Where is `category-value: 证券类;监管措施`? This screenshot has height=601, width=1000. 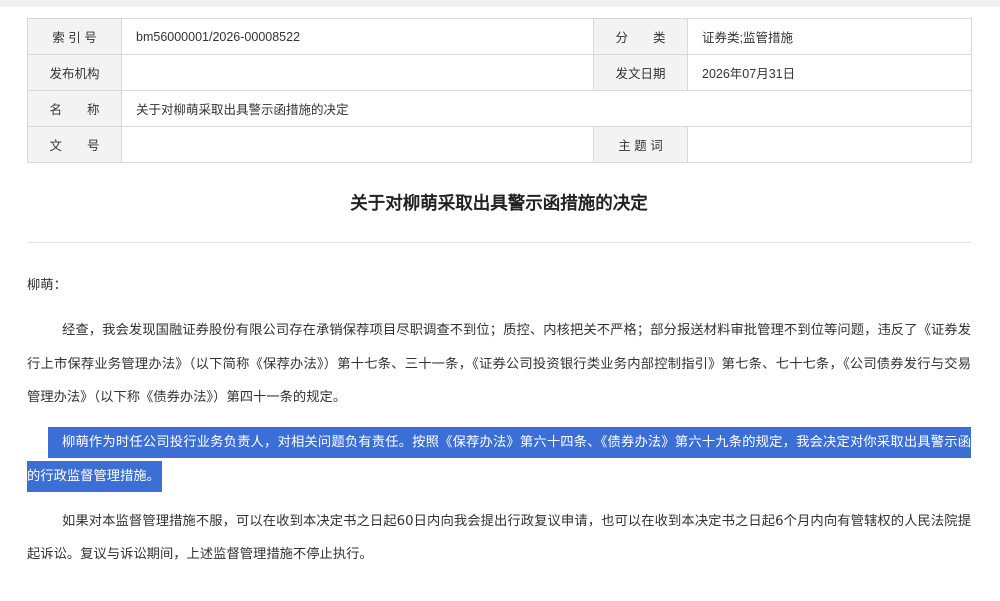
category-value: 证券类;监管措施 is located at coordinates (829, 36).